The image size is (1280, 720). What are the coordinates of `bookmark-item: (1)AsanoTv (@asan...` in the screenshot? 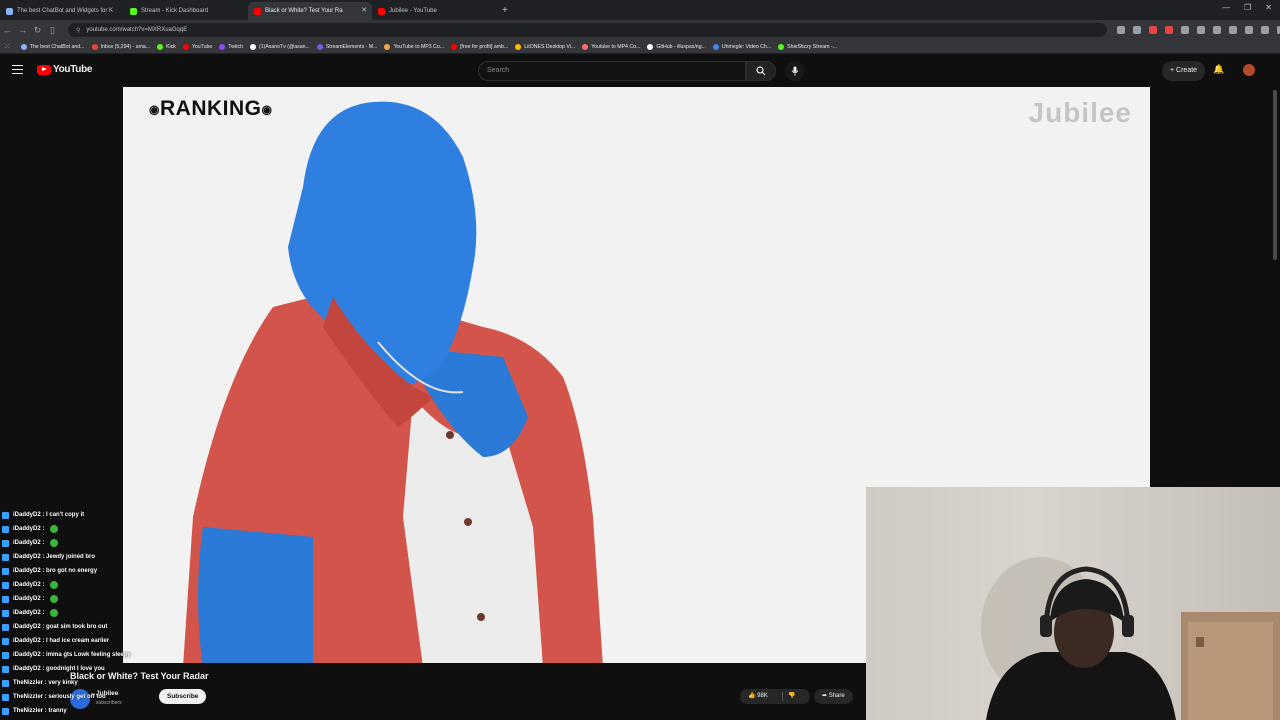 It's located at (280, 46).